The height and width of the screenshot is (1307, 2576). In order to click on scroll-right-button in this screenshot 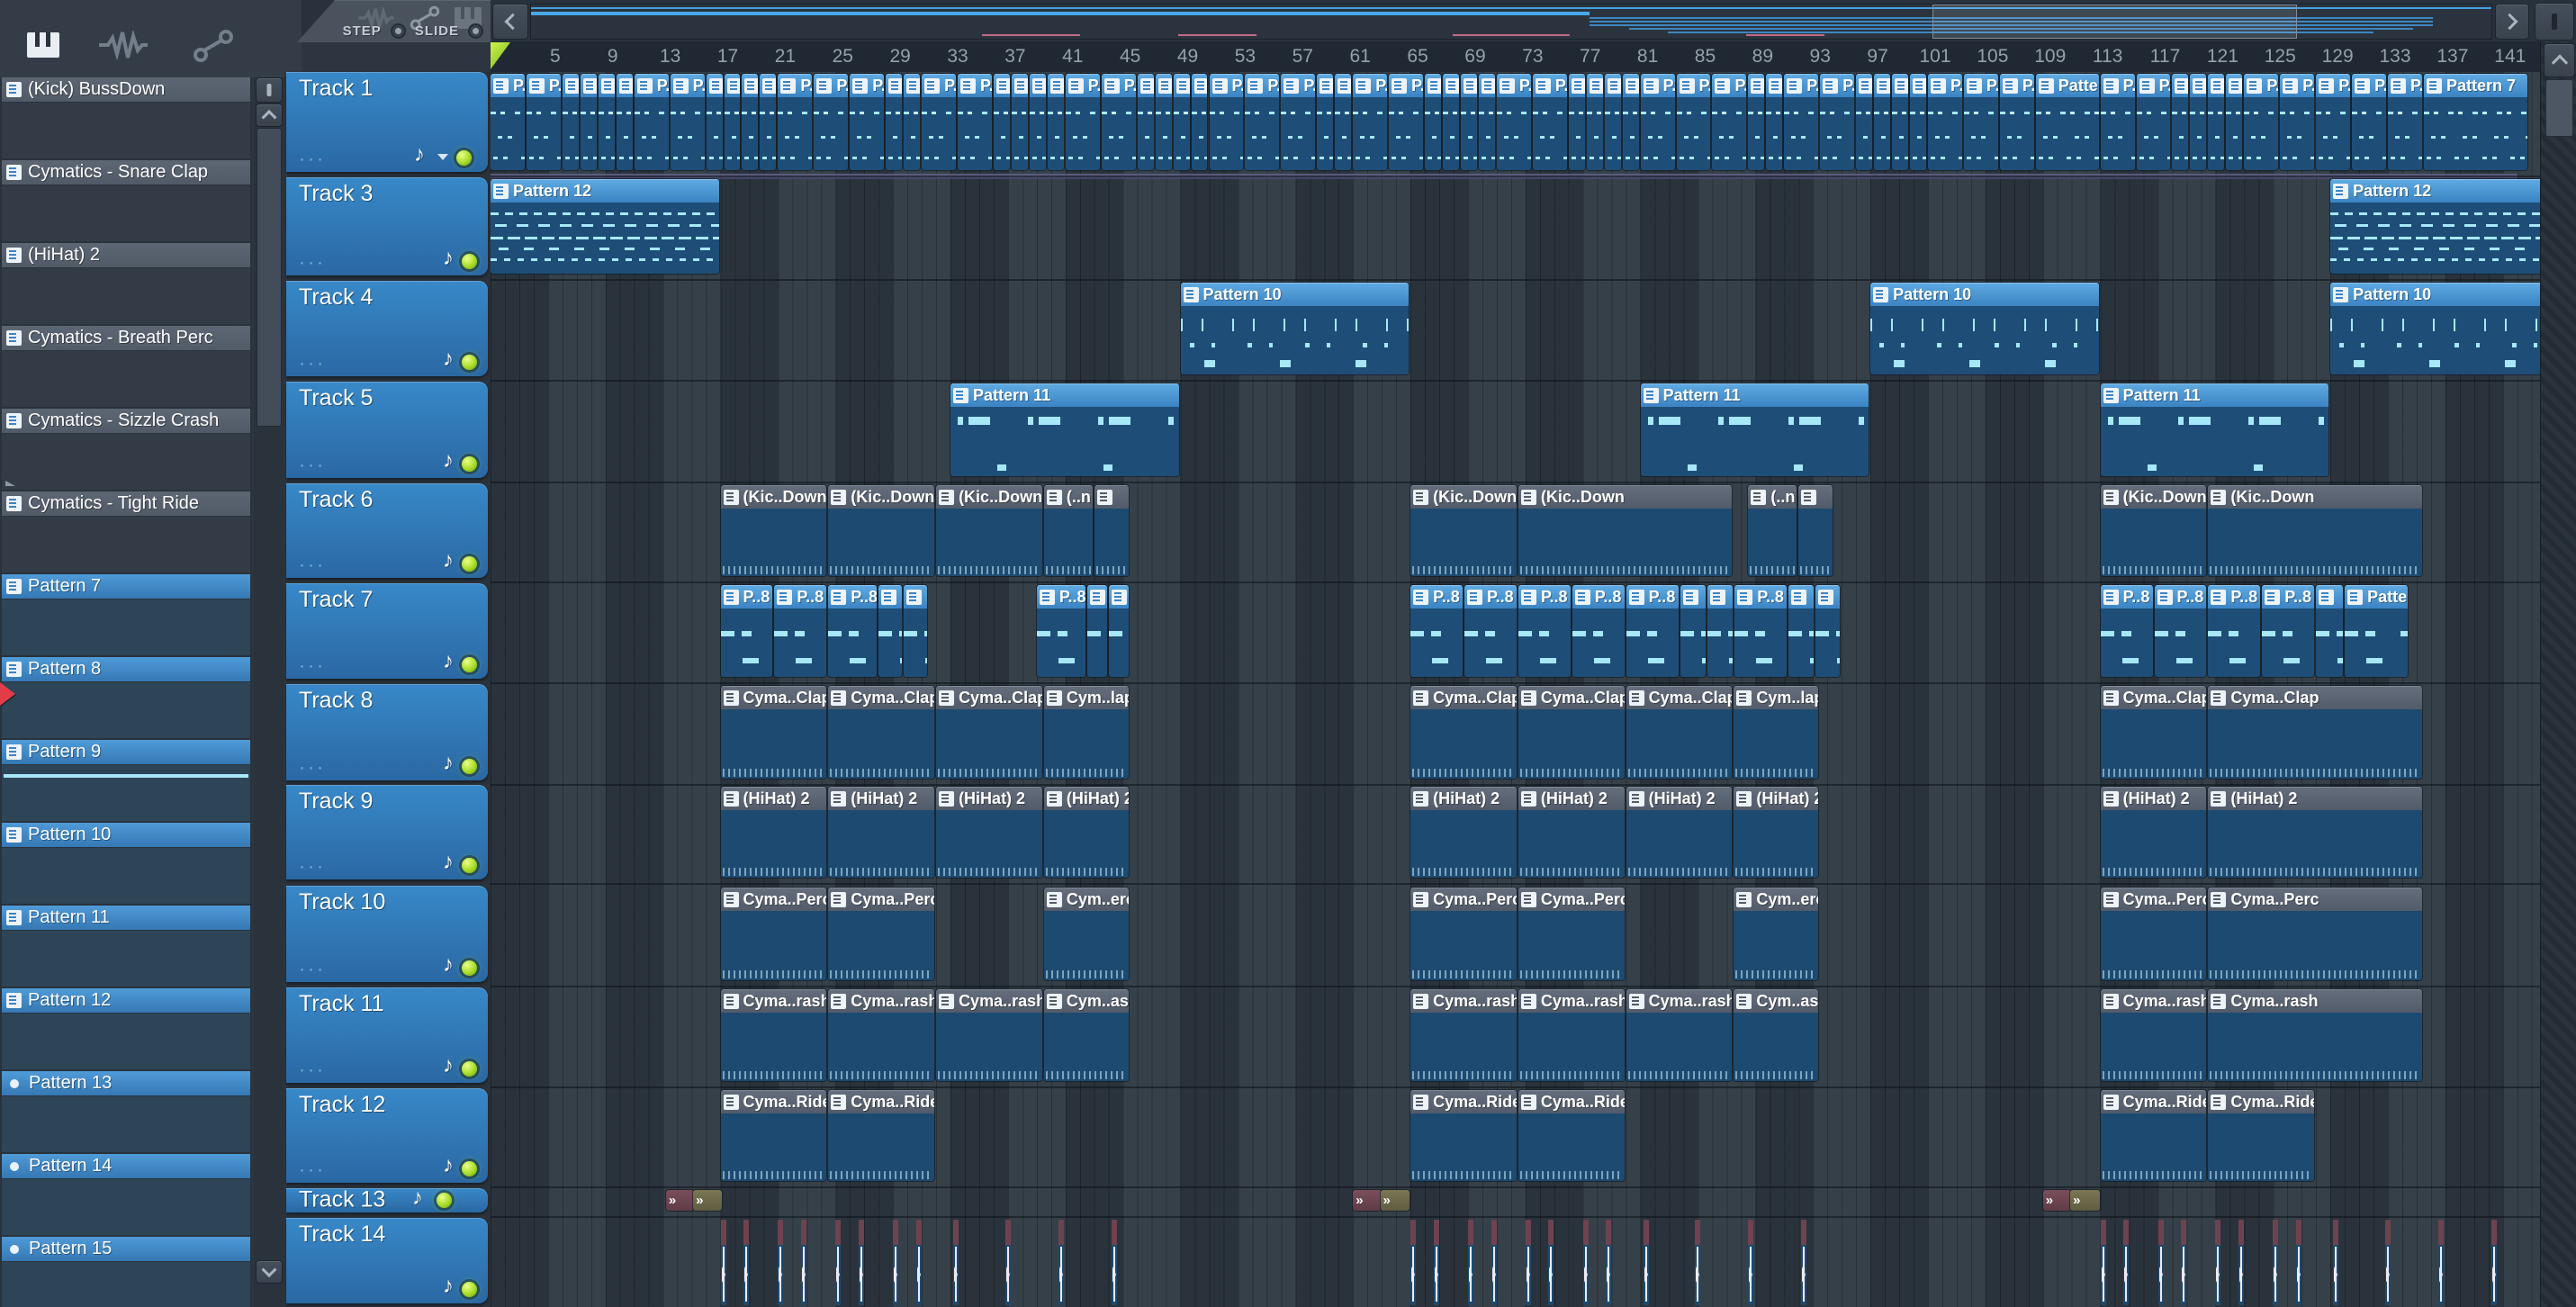, I will do `click(2512, 22)`.